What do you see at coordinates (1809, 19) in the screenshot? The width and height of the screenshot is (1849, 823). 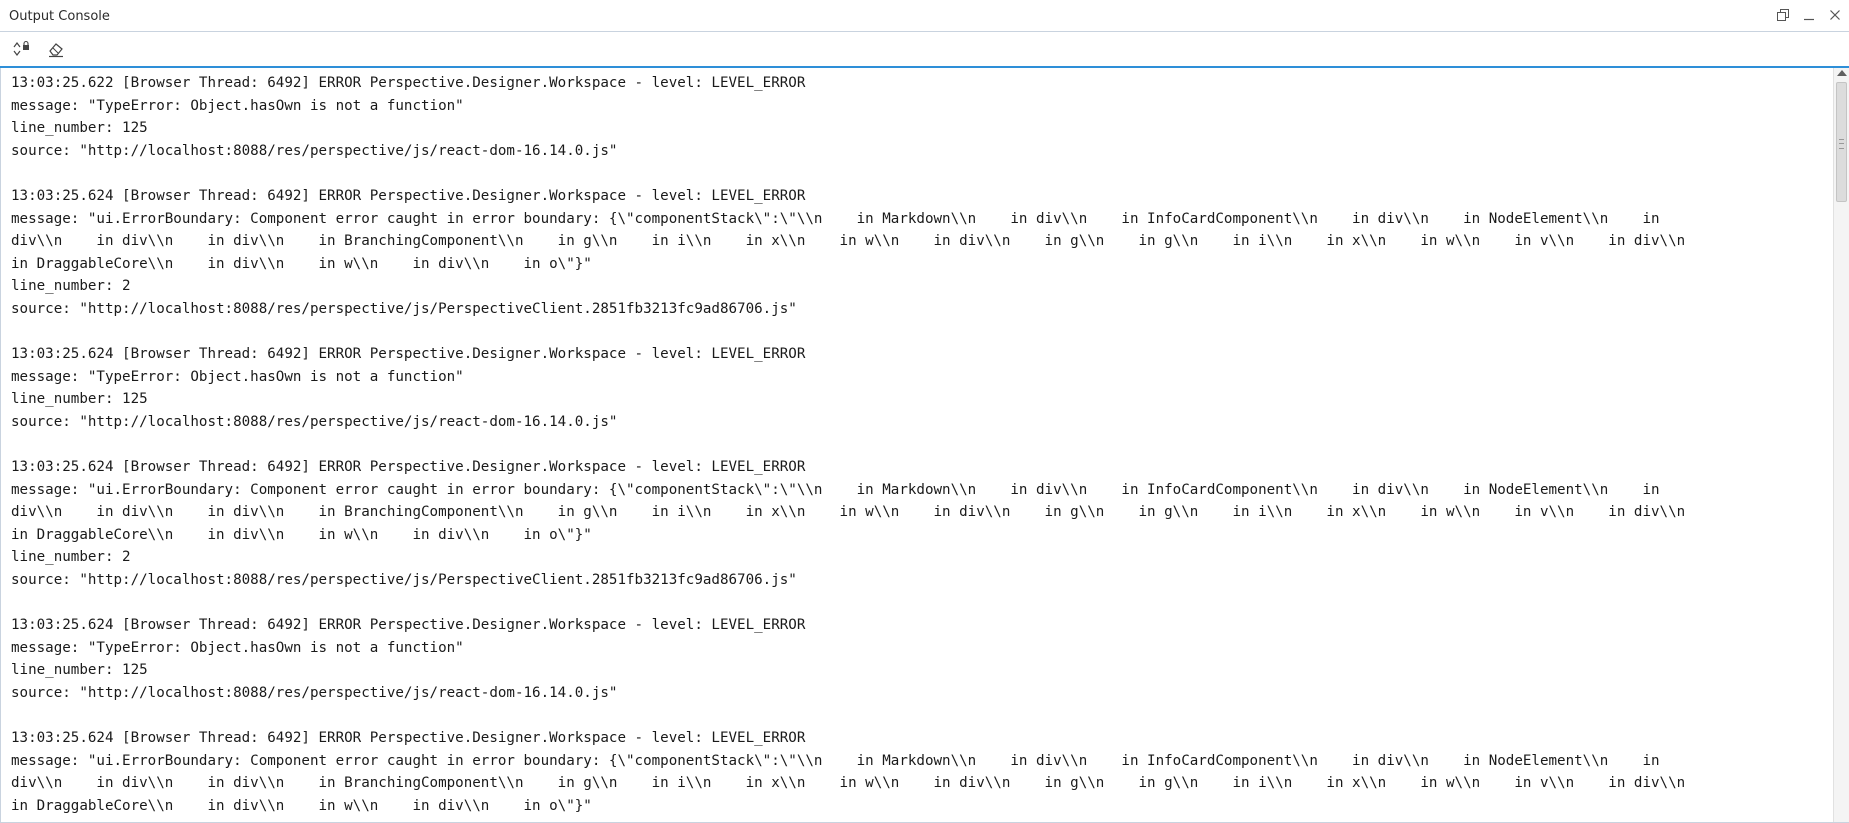 I see `minimize-icon` at bounding box center [1809, 19].